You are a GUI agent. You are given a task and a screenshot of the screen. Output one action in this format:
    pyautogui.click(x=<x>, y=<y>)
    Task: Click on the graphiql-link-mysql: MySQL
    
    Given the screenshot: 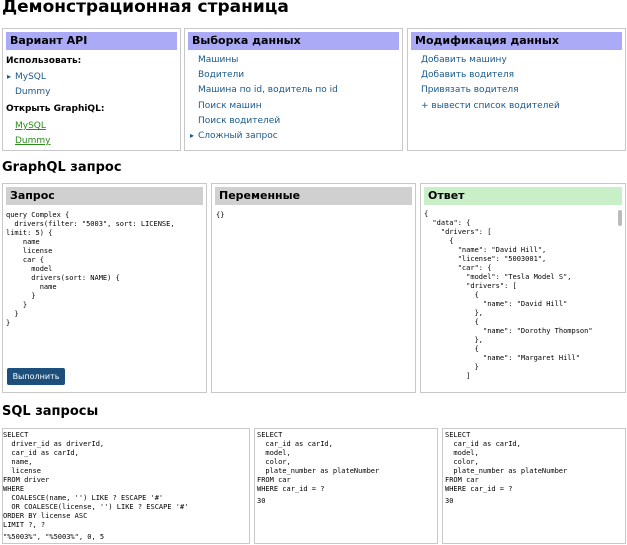 What is the action you would take?
    pyautogui.click(x=30, y=126)
    